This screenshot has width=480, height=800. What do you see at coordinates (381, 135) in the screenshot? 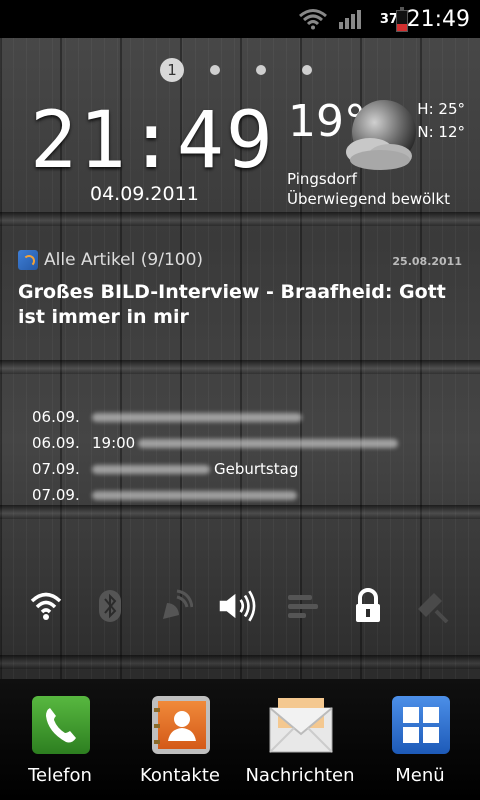
I see `cloudy-weather-icon` at bounding box center [381, 135].